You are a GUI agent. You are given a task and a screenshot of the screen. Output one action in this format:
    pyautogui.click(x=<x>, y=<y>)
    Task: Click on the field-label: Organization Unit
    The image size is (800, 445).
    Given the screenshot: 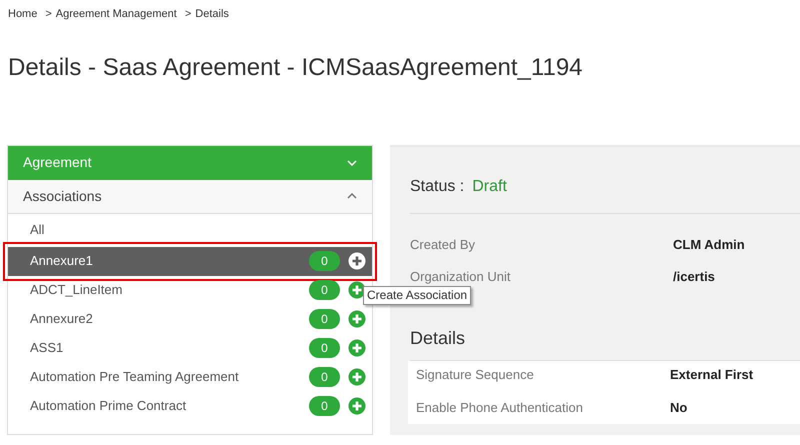 What is the action you would take?
    pyautogui.click(x=461, y=277)
    